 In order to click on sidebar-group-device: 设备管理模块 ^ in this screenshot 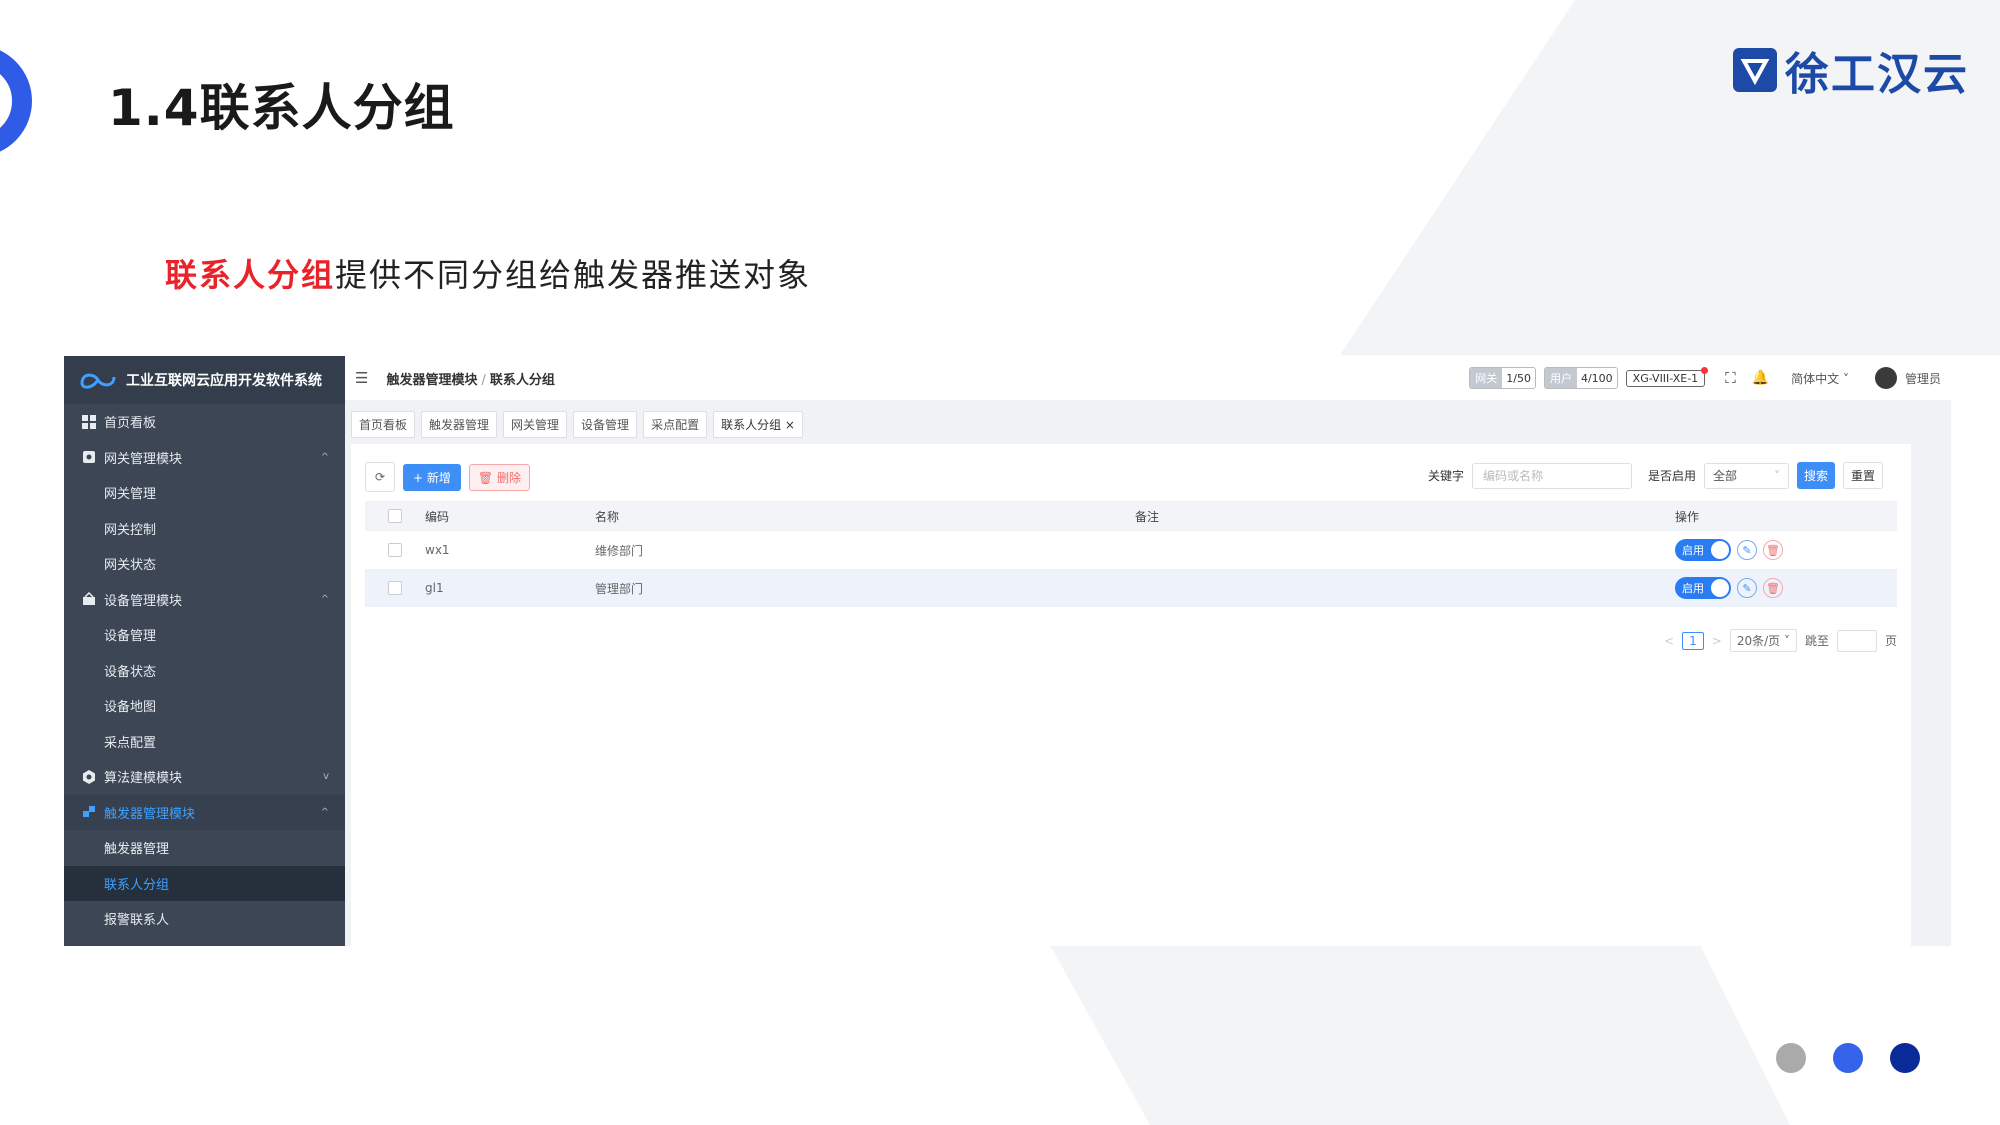, I will do `click(204, 600)`.